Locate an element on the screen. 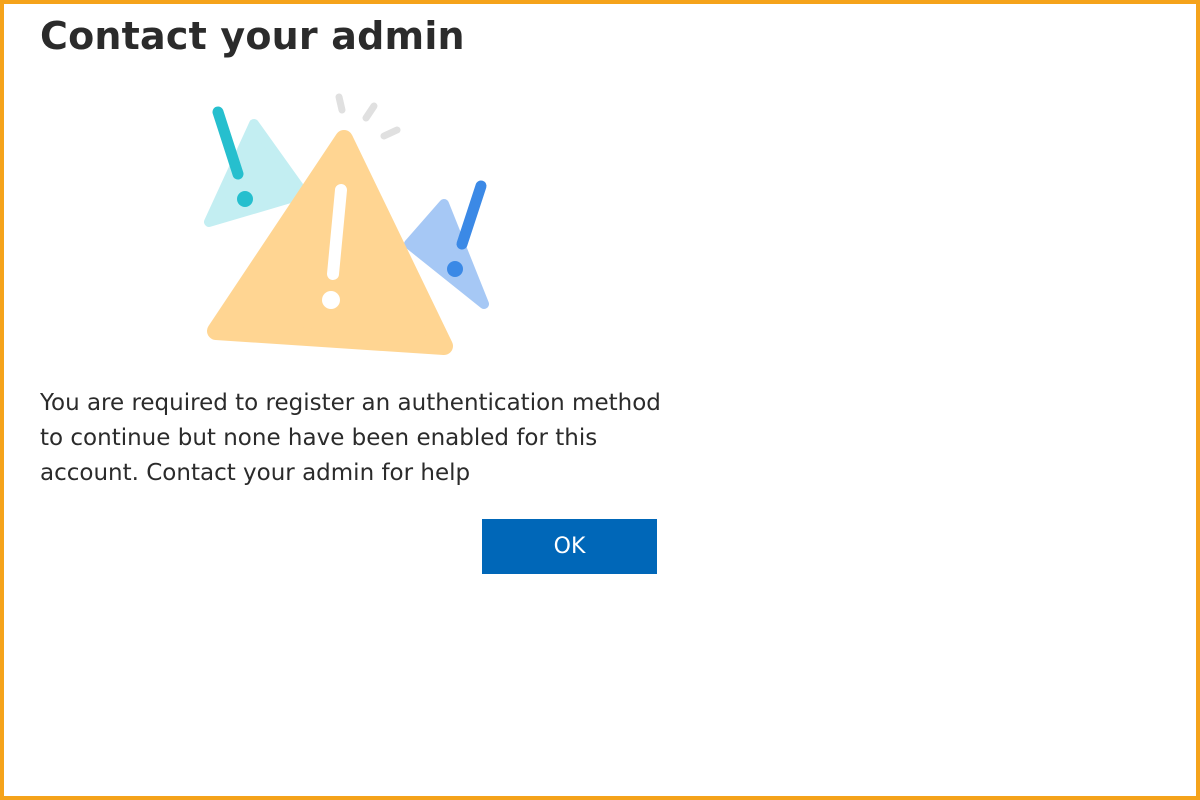  ok-button: OK is located at coordinates (569, 546).